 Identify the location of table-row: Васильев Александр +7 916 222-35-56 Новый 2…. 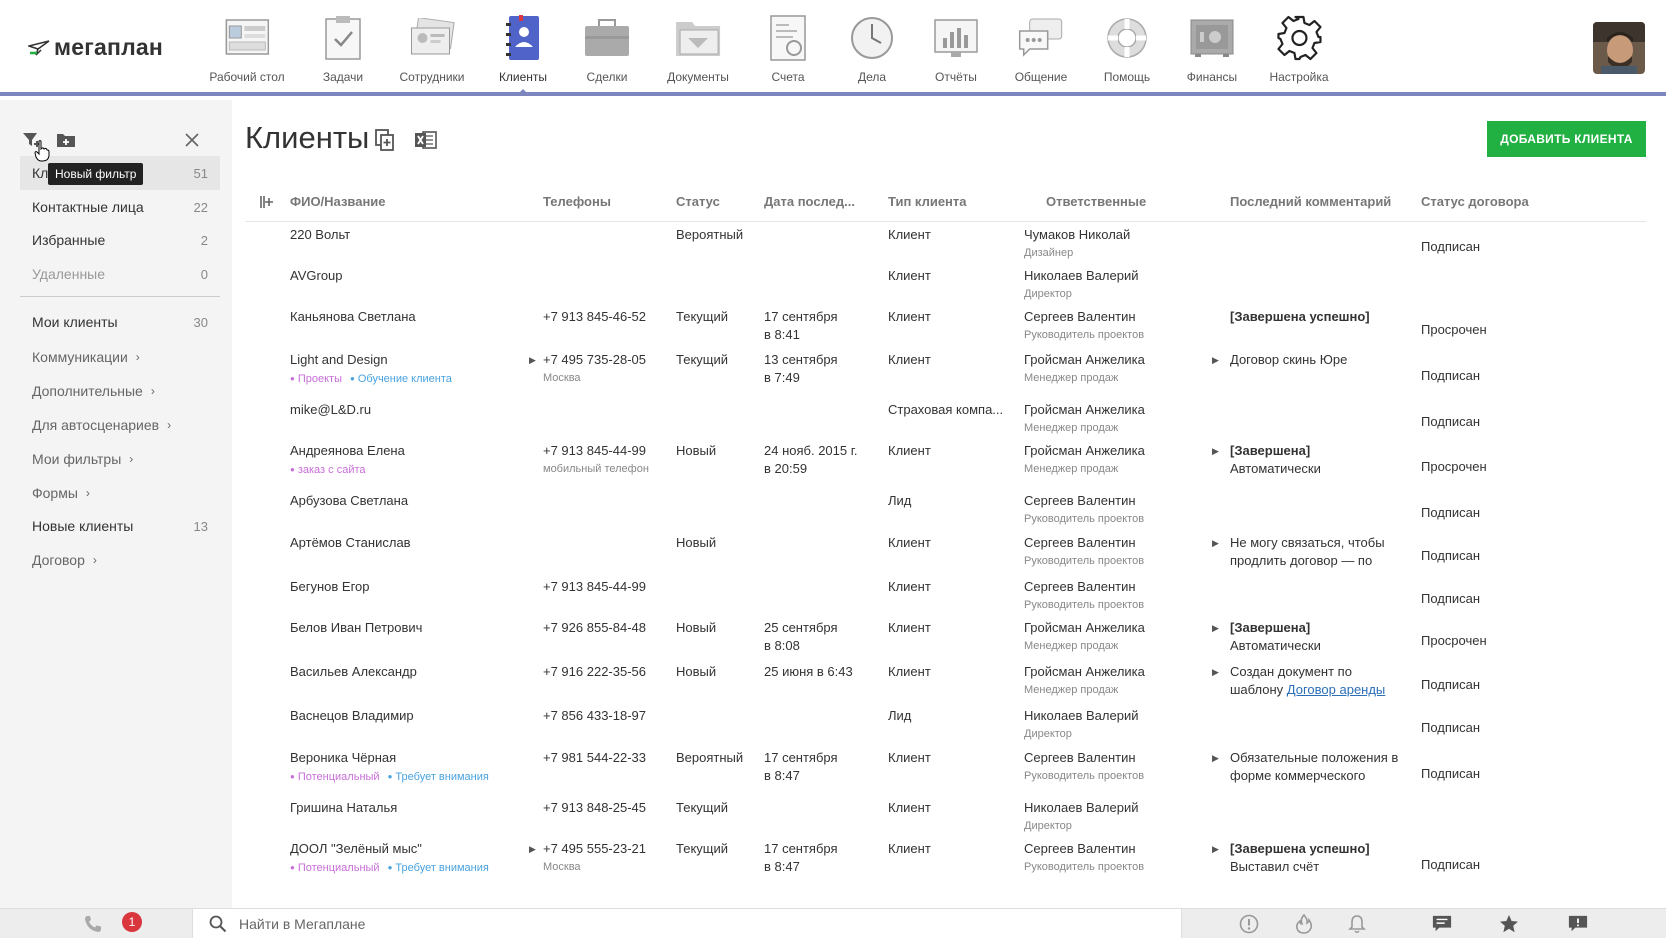
(945, 681).